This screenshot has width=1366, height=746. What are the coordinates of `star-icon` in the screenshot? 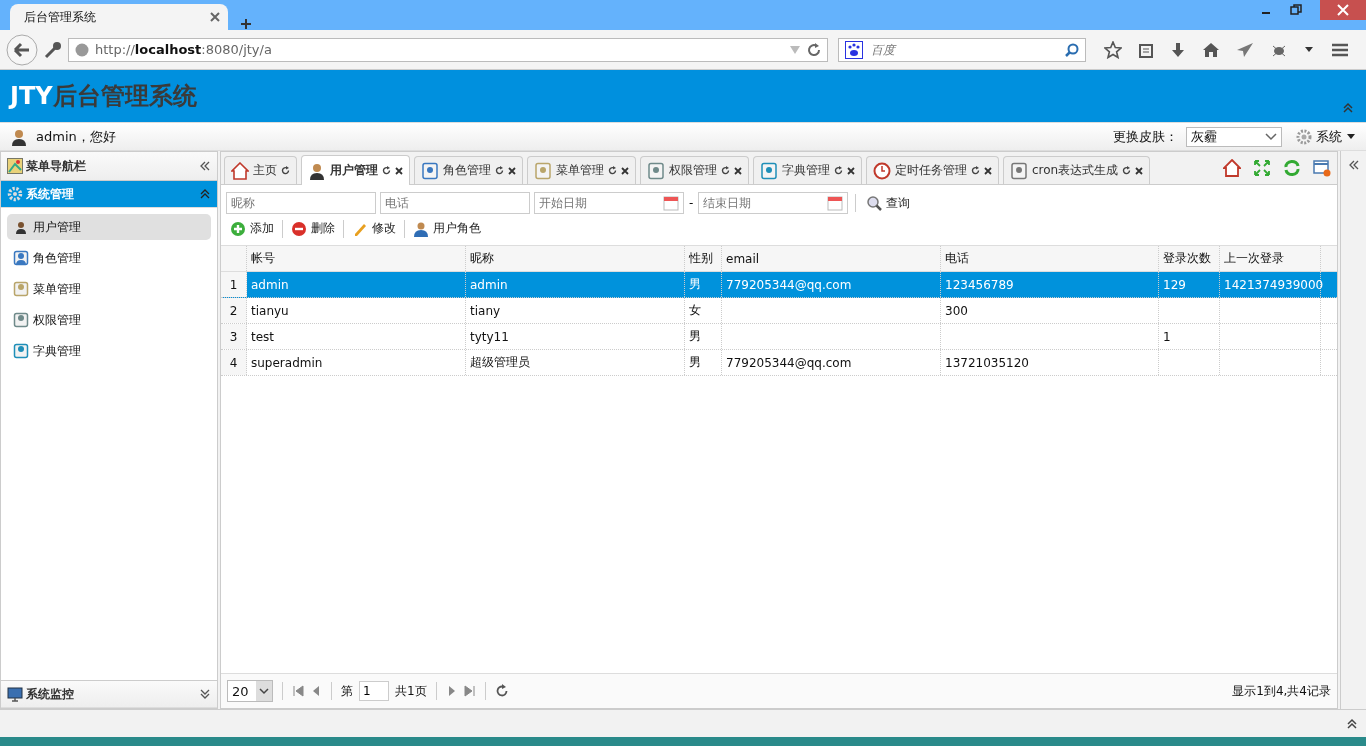 It's located at (1113, 49).